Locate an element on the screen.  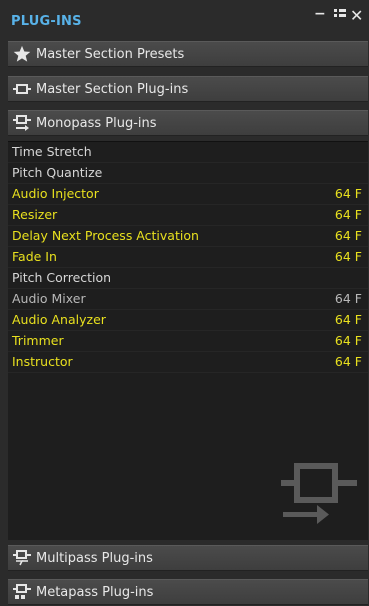
list-item: Pitch Correction is located at coordinates (188, 278).